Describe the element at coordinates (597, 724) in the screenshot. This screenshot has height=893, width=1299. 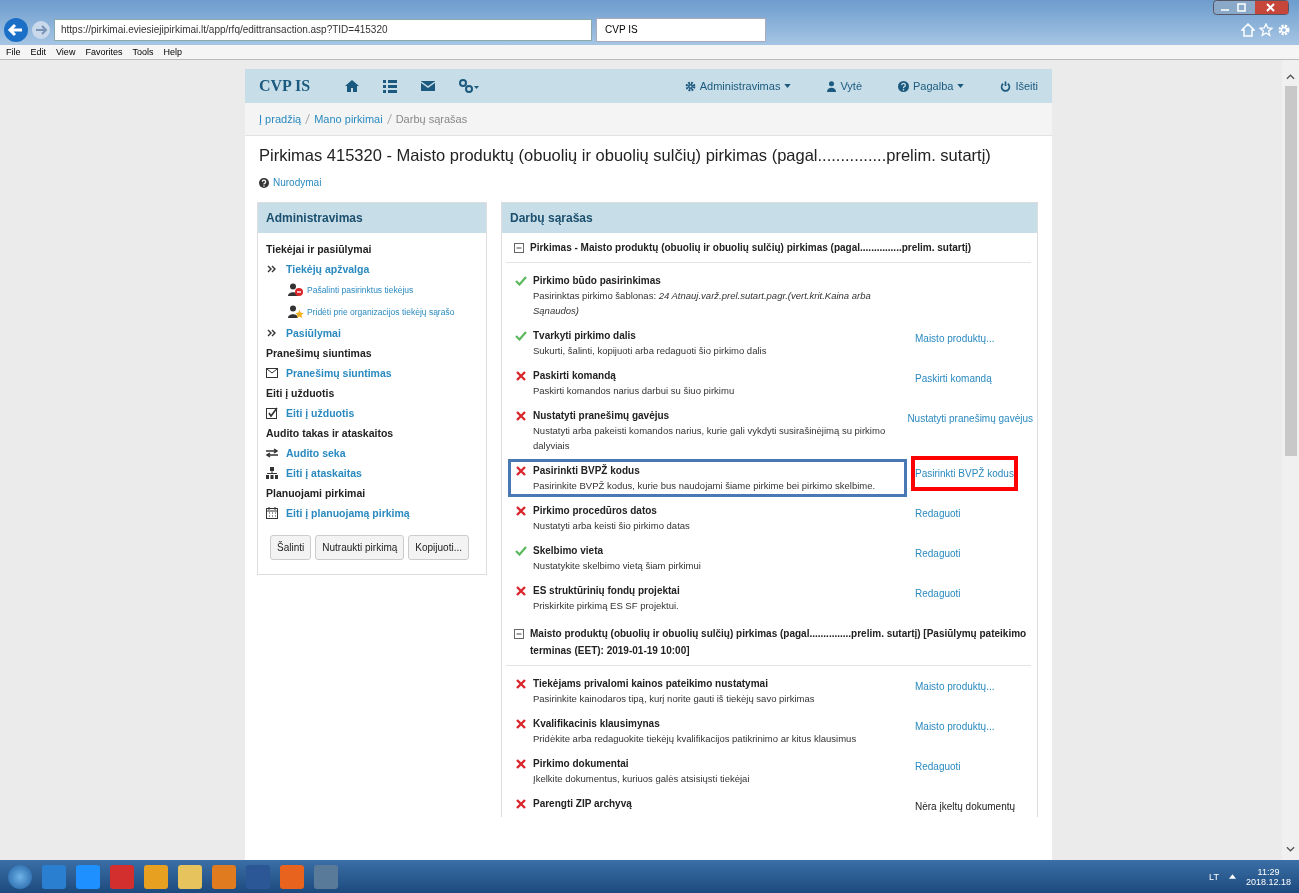
I see `task-title: Kvalifikacinis klausimynas` at that location.